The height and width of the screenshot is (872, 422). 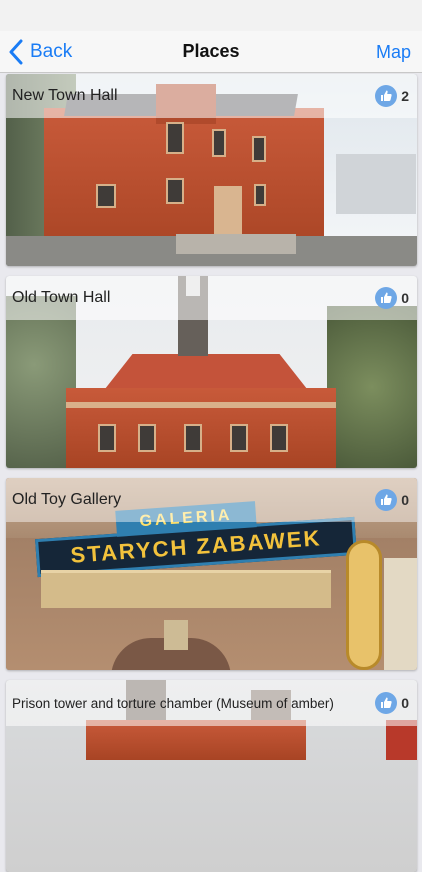 I want to click on place-name: Old Toy Gallery, so click(x=67, y=499).